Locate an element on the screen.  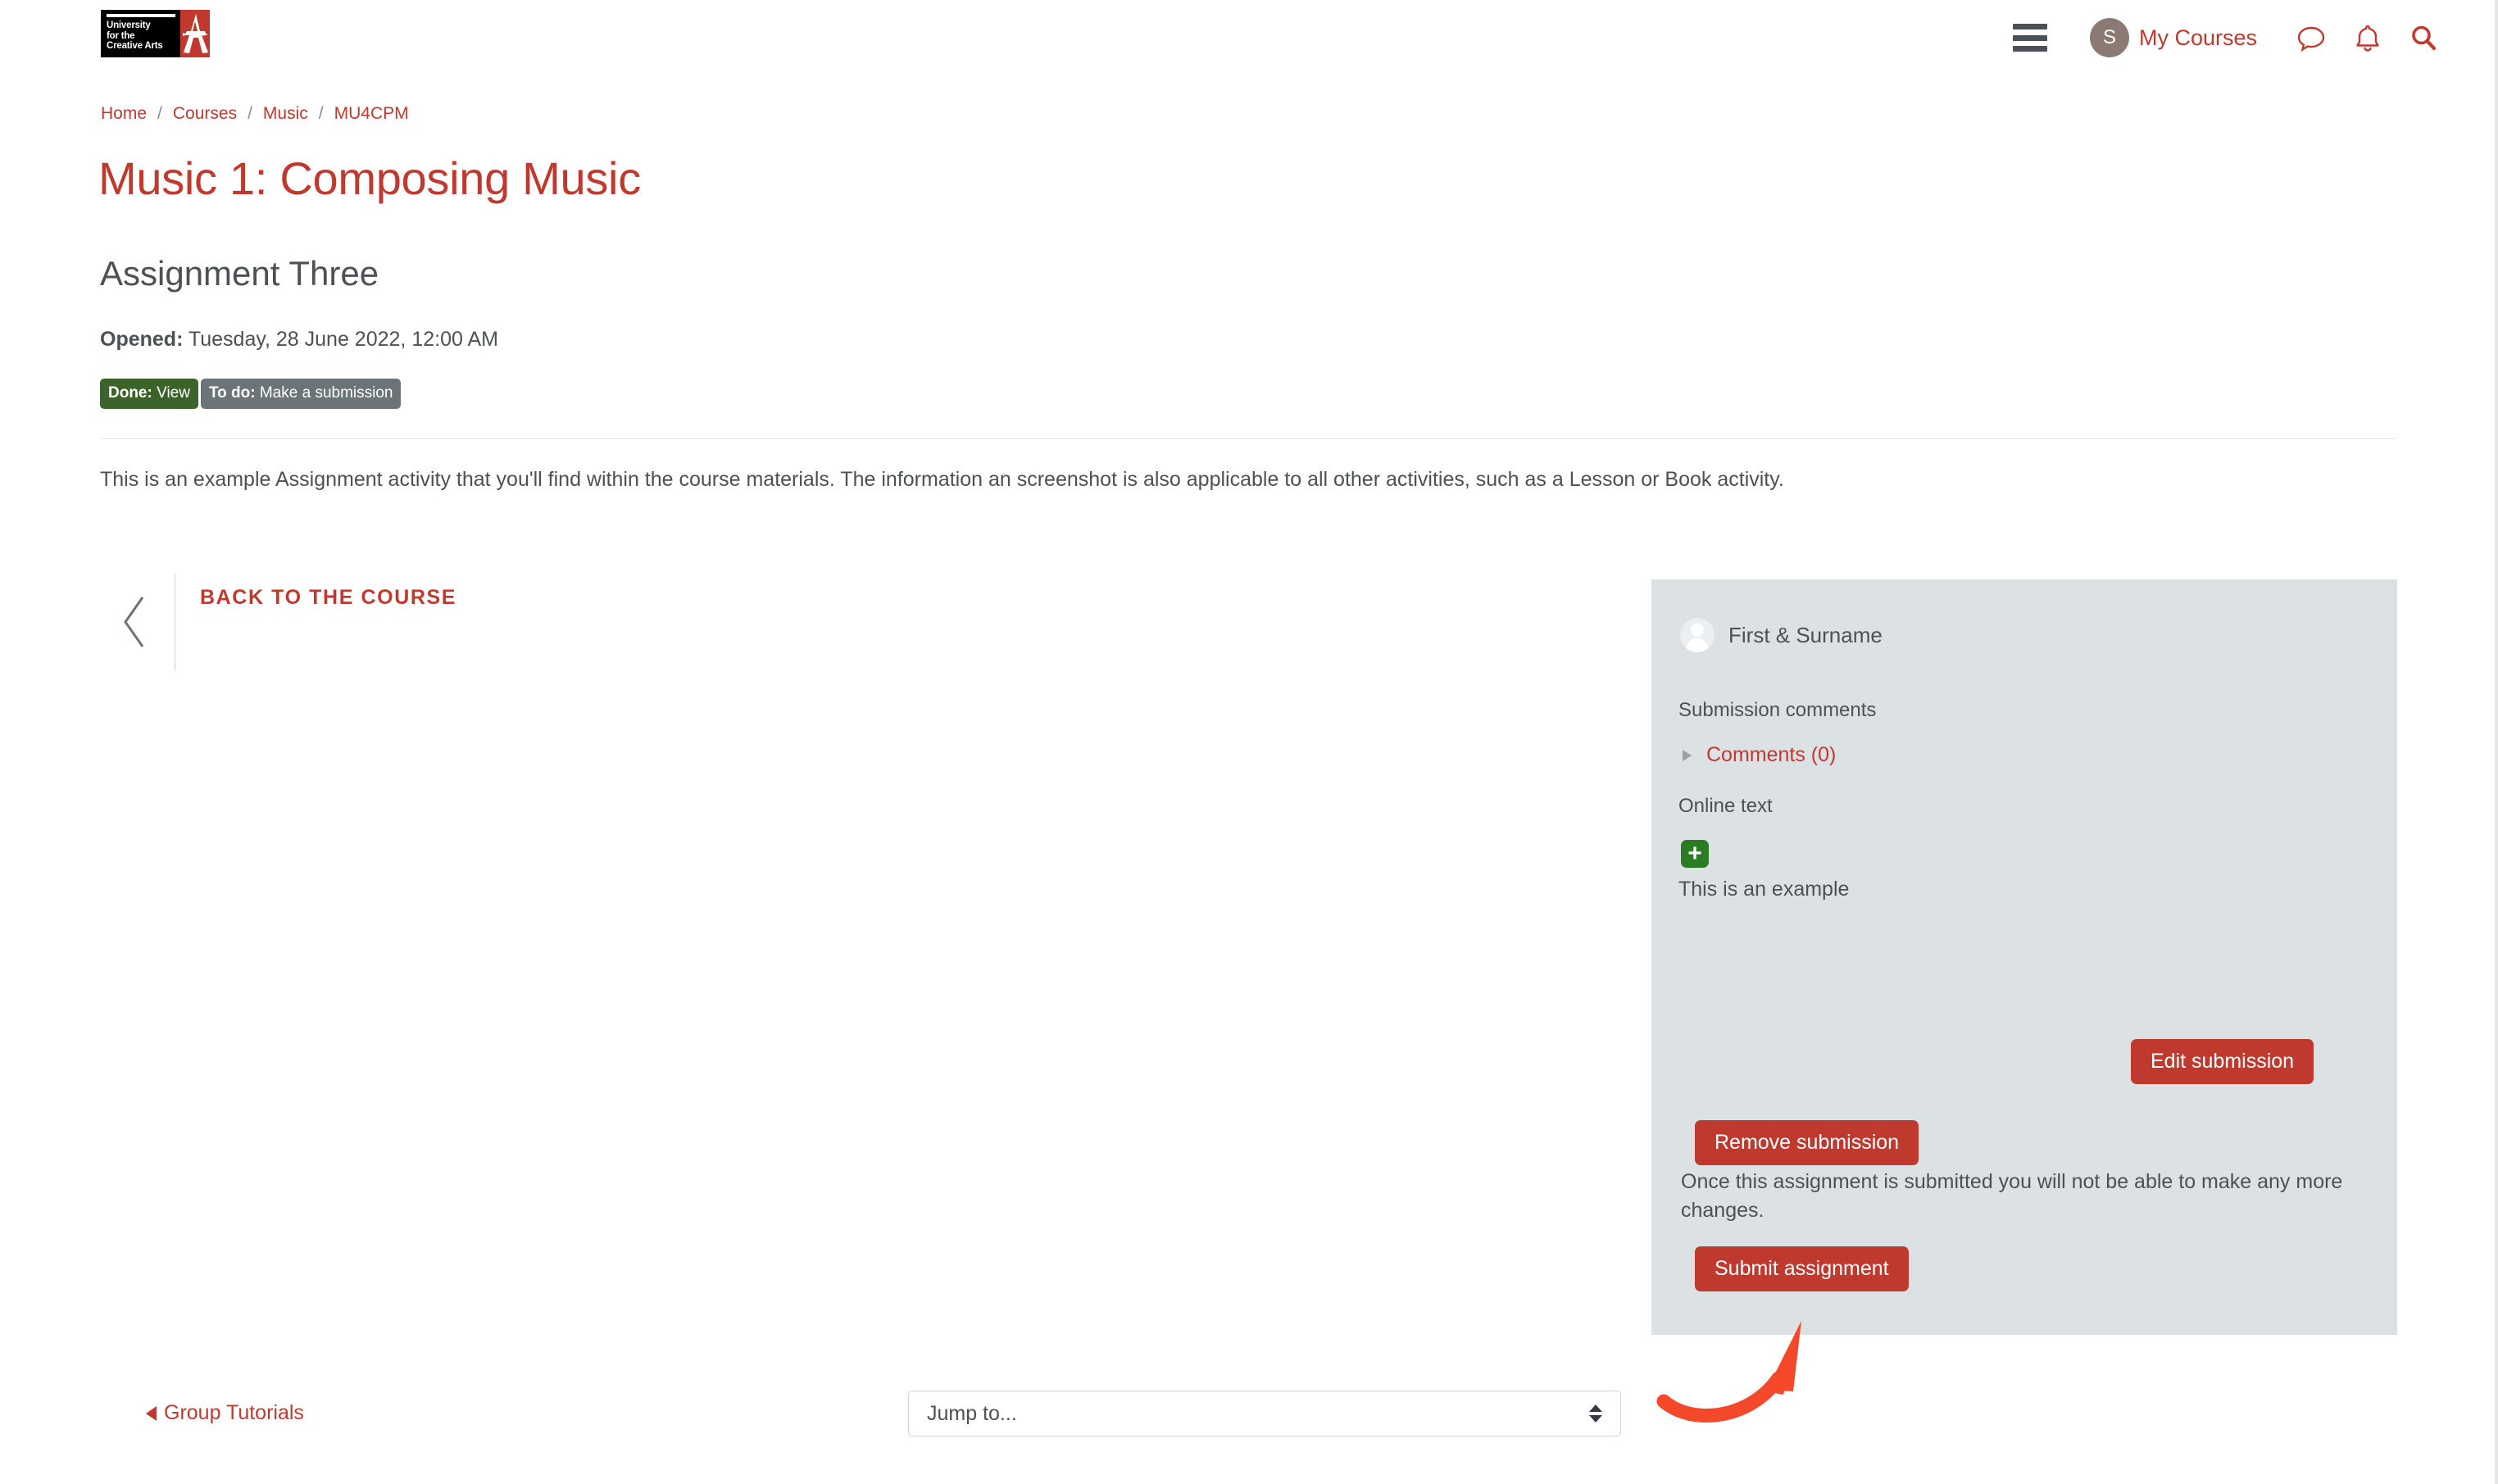
breadcrumb: Home / Courses / Music / MU4CPM is located at coordinates (255, 114).